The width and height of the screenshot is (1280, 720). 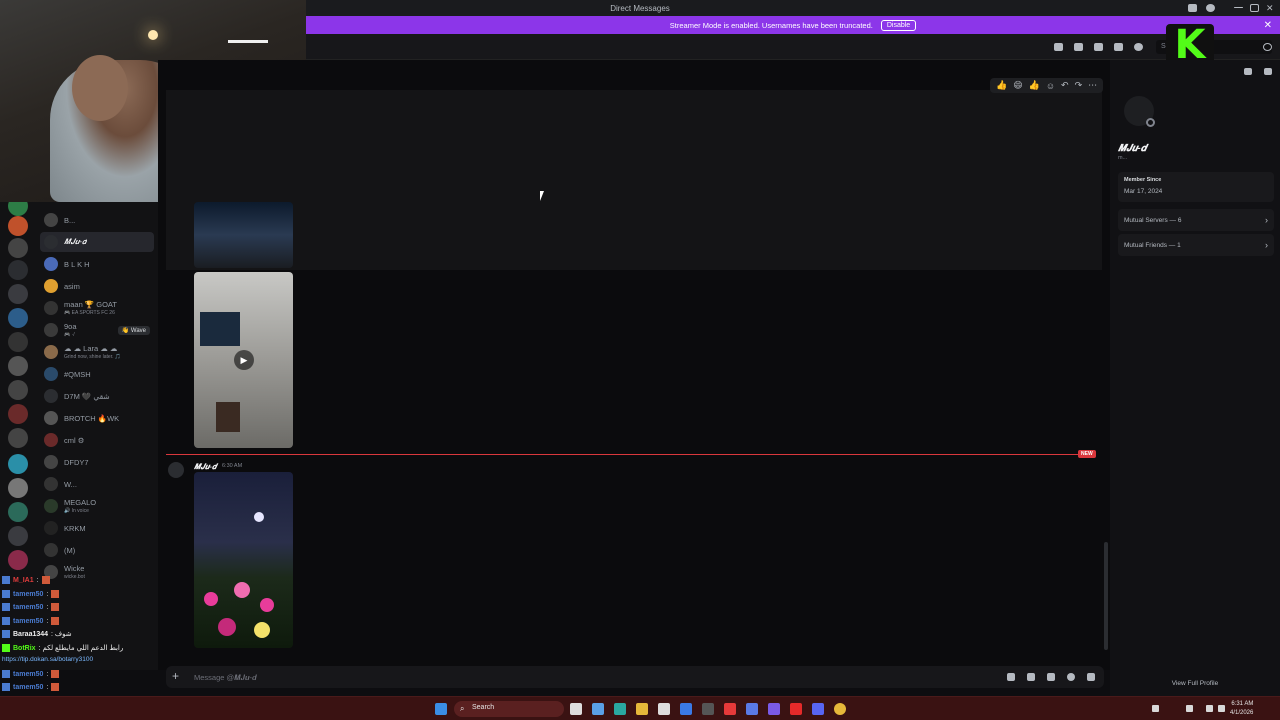 What do you see at coordinates (1011, 677) in the screenshot?
I see `gift-icon` at bounding box center [1011, 677].